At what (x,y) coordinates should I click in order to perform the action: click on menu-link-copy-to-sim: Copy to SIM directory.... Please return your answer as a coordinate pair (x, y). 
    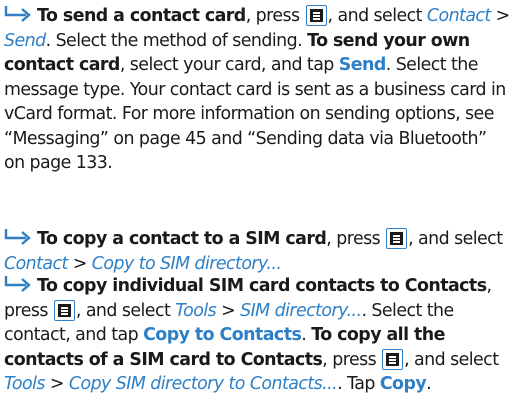
    Looking at the image, I should click on (186, 263).